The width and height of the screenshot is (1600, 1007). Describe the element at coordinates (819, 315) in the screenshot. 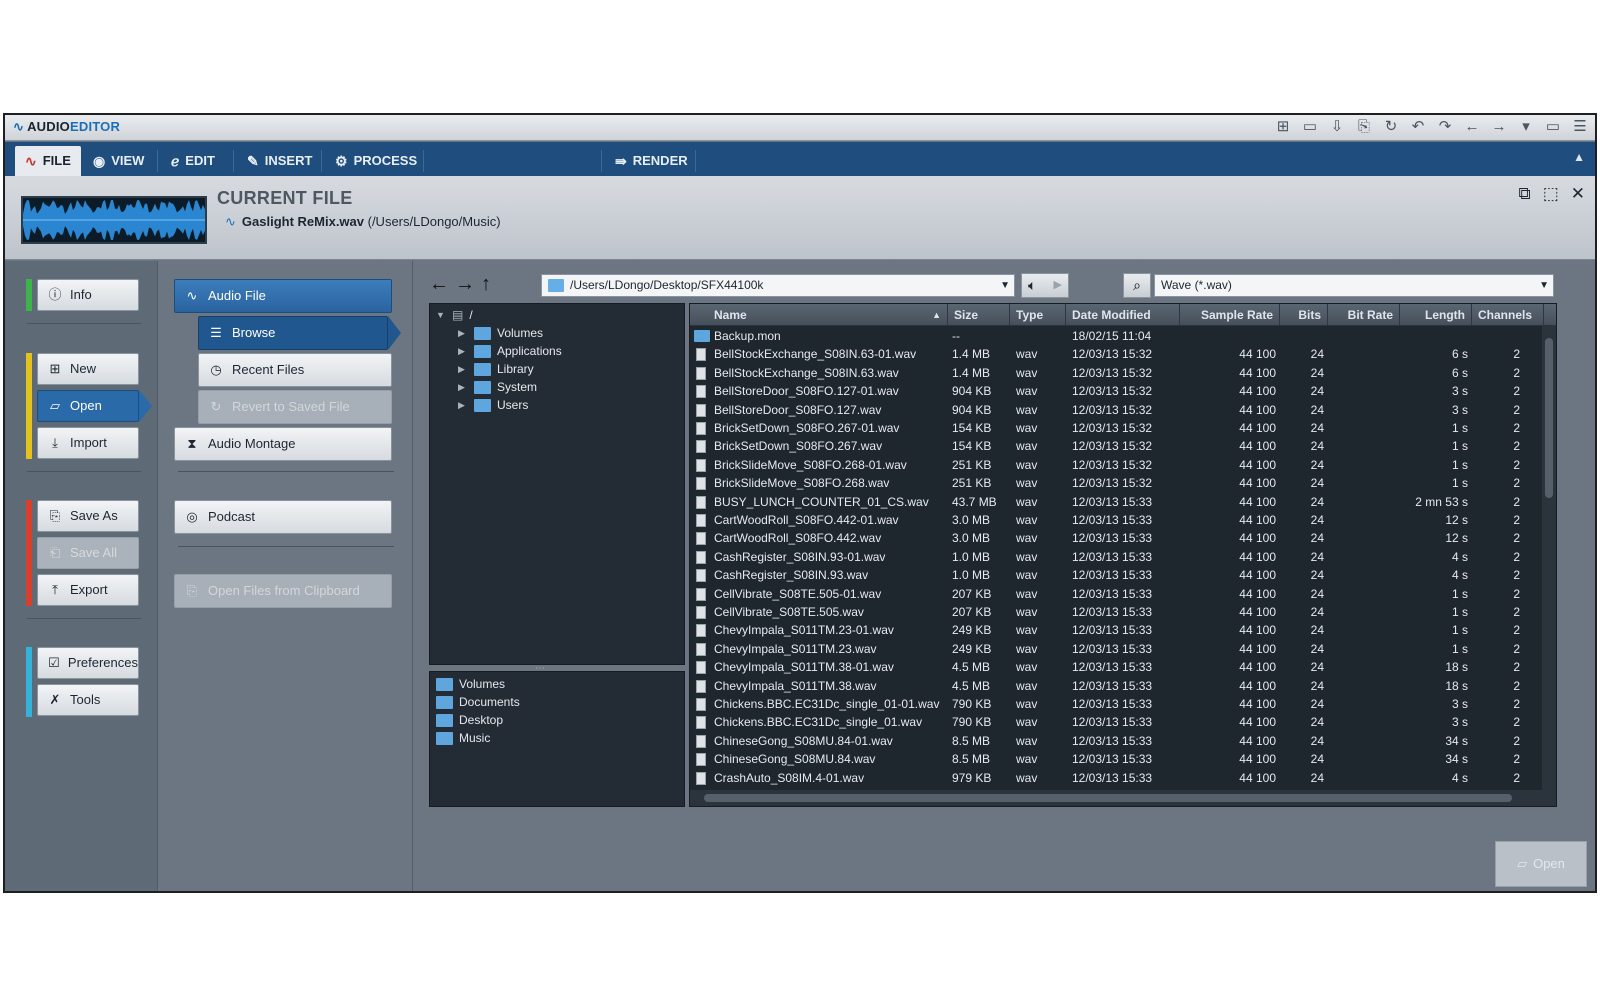

I see `column-name: Name ▲` at that location.